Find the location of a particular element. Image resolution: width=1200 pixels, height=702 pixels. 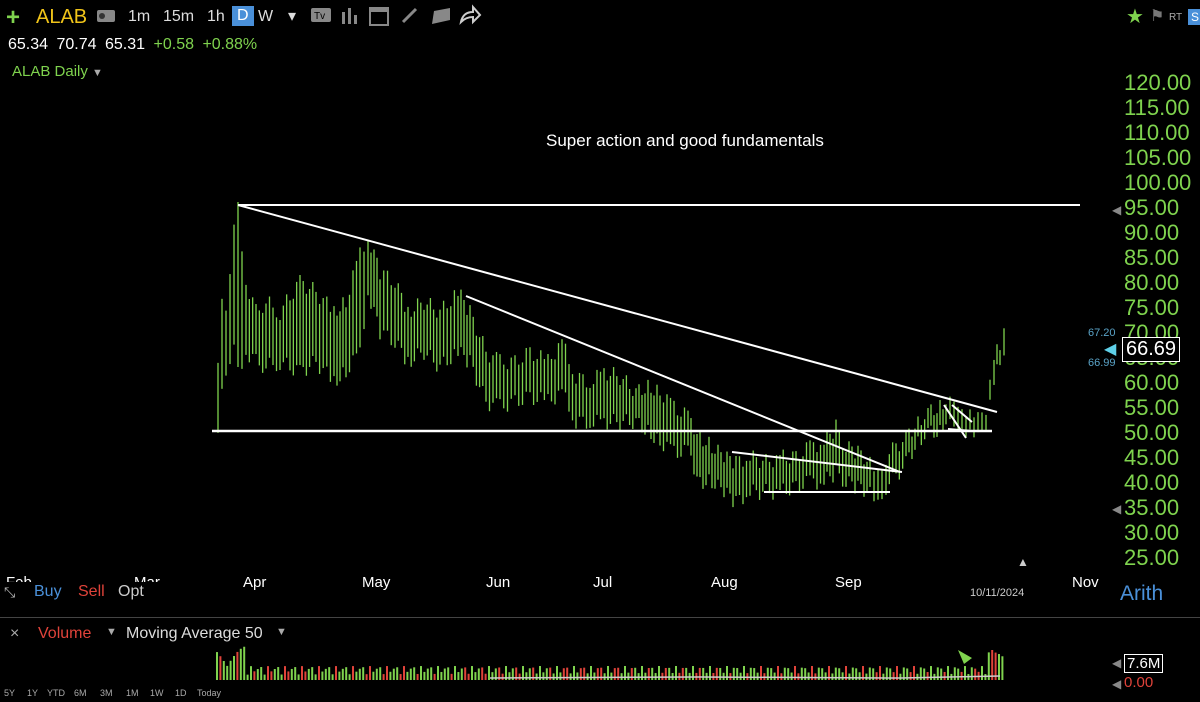

add-symbol-icon: + is located at coordinates (13, 18).